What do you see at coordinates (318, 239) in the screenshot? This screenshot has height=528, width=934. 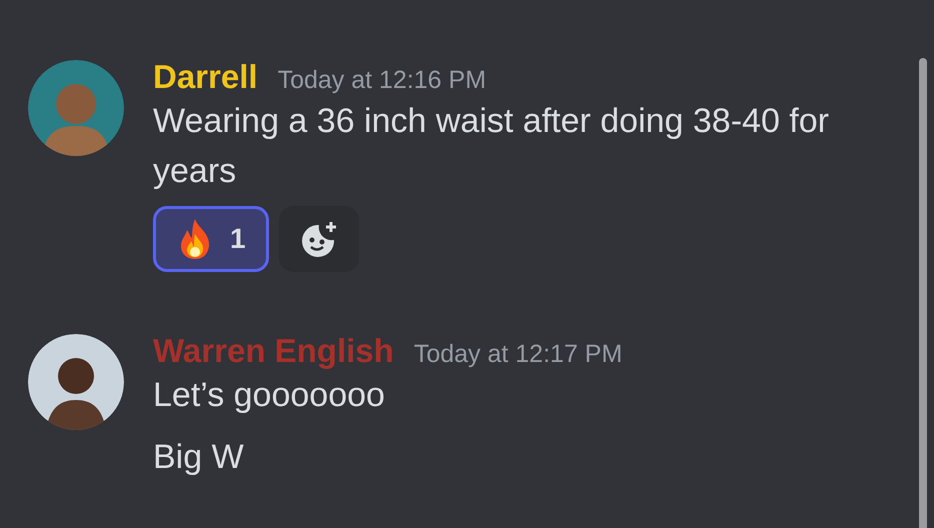 I see `add-reaction-button` at bounding box center [318, 239].